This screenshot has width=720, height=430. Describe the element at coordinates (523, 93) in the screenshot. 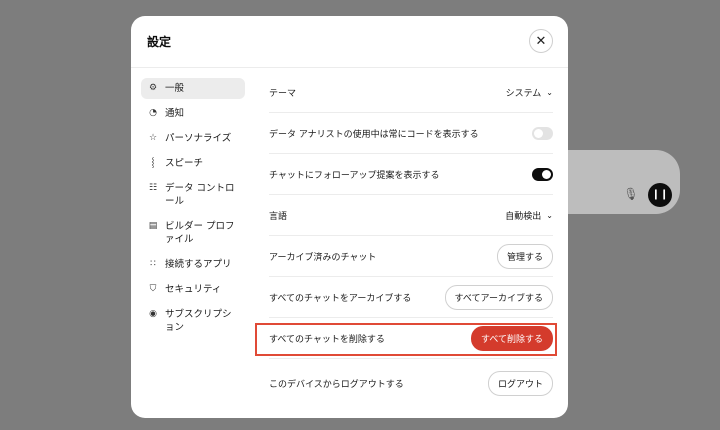

I see `theme-value: システム` at that location.